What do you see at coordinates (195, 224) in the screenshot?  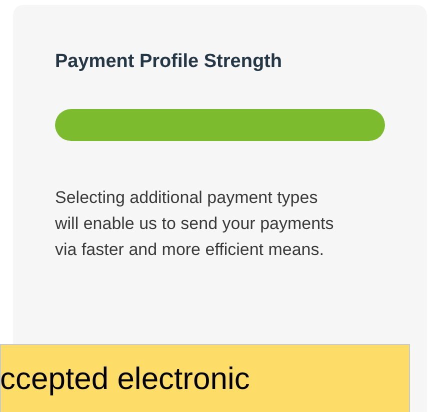 I see `description-text: Selecting additional payment types will enable us to send your payments via faster and more efficient means.` at bounding box center [195, 224].